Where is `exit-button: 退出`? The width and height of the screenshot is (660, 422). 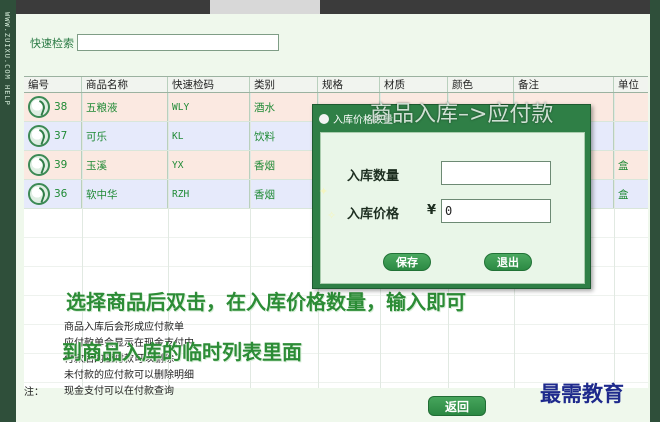 exit-button: 退出 is located at coordinates (508, 262).